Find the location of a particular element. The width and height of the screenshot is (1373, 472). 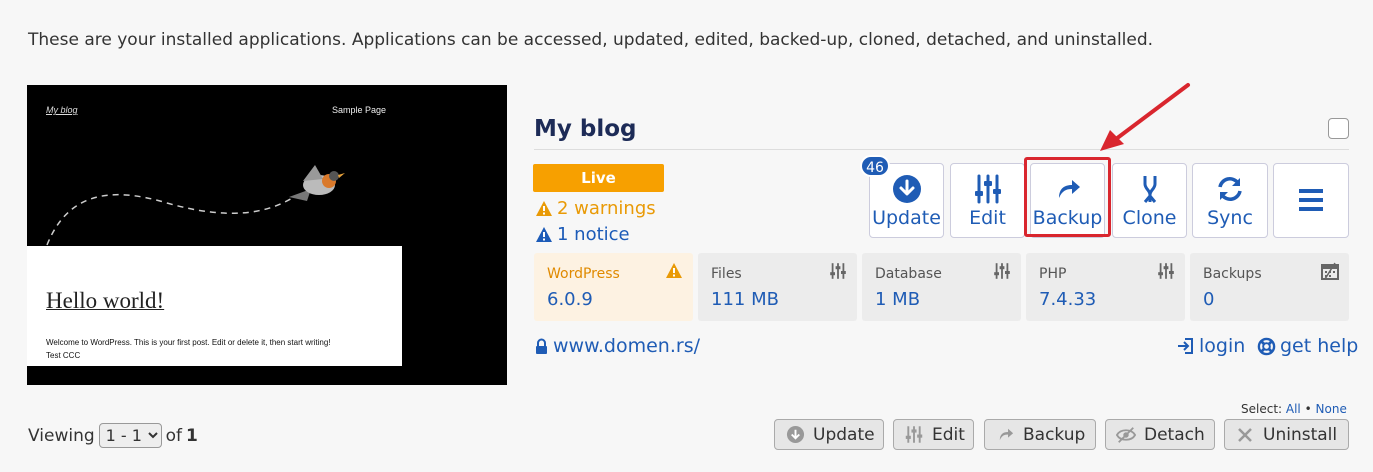

app-url-text: www.domen.rs/ is located at coordinates (626, 346).